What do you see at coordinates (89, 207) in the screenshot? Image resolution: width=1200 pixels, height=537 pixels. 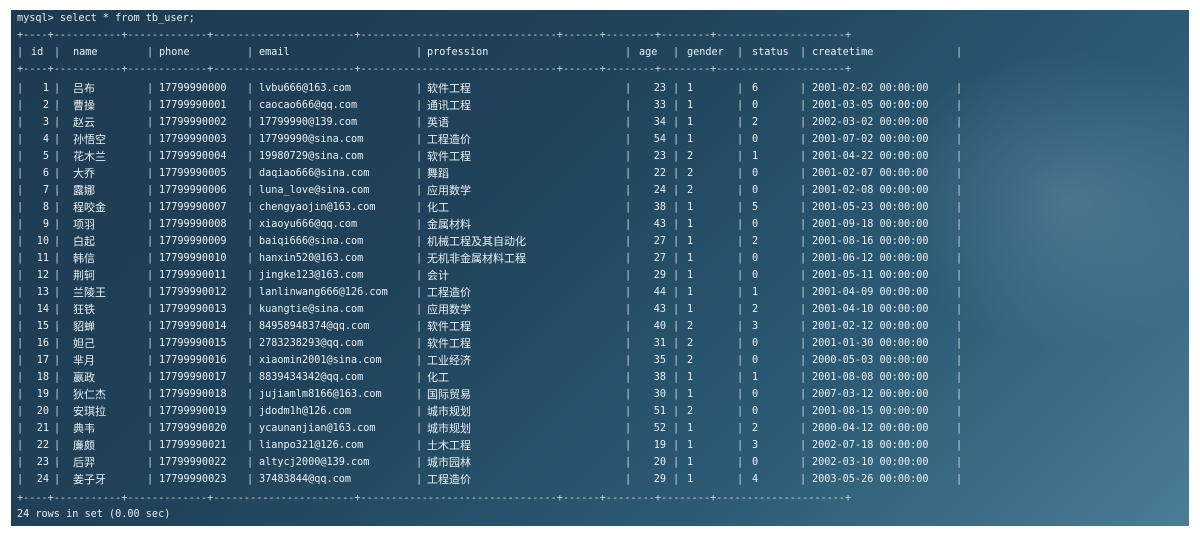 I see `row-8-name: 程咬金` at bounding box center [89, 207].